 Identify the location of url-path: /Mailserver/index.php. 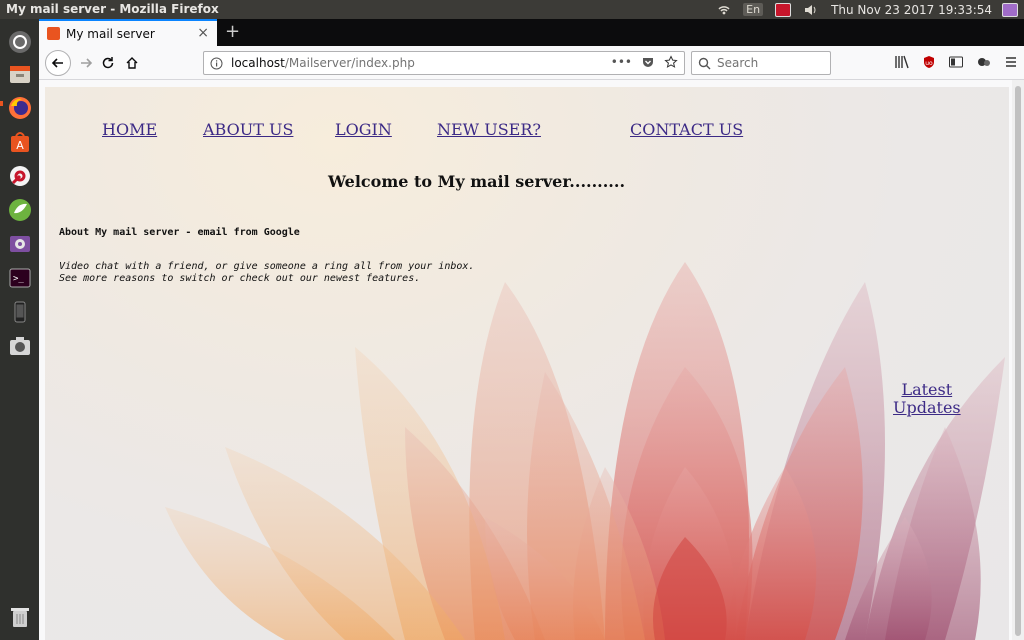
(349, 63).